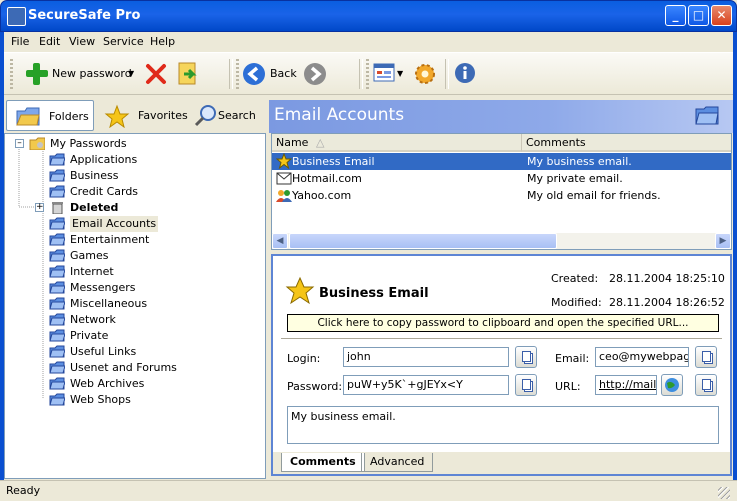  I want to click on globe-icon, so click(672, 385).